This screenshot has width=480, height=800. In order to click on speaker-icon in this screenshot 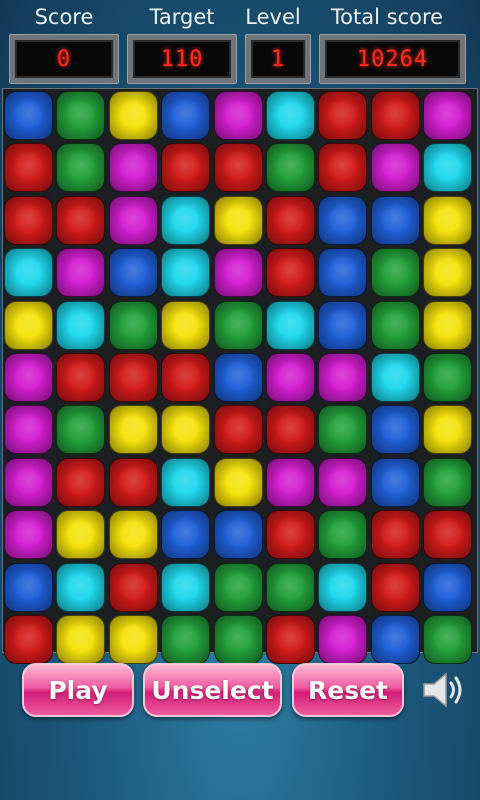, I will do `click(444, 690)`.